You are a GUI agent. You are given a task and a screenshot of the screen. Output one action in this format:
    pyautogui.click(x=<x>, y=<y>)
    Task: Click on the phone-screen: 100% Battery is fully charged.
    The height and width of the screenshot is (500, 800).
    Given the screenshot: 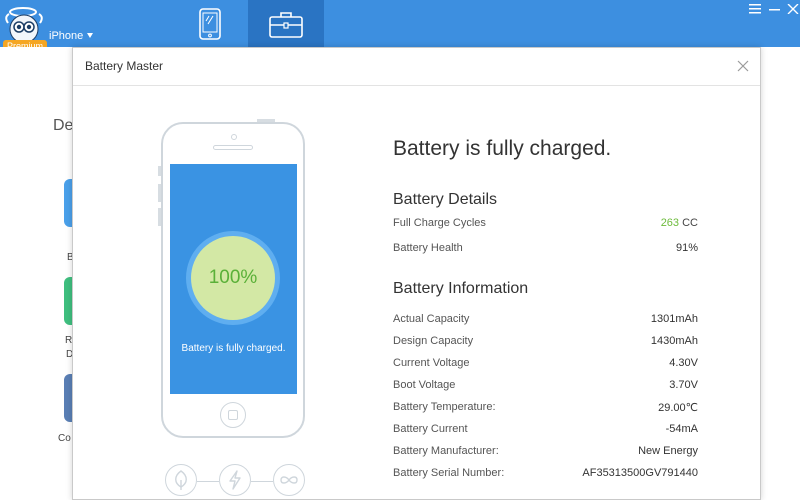 What is the action you would take?
    pyautogui.click(x=233, y=279)
    